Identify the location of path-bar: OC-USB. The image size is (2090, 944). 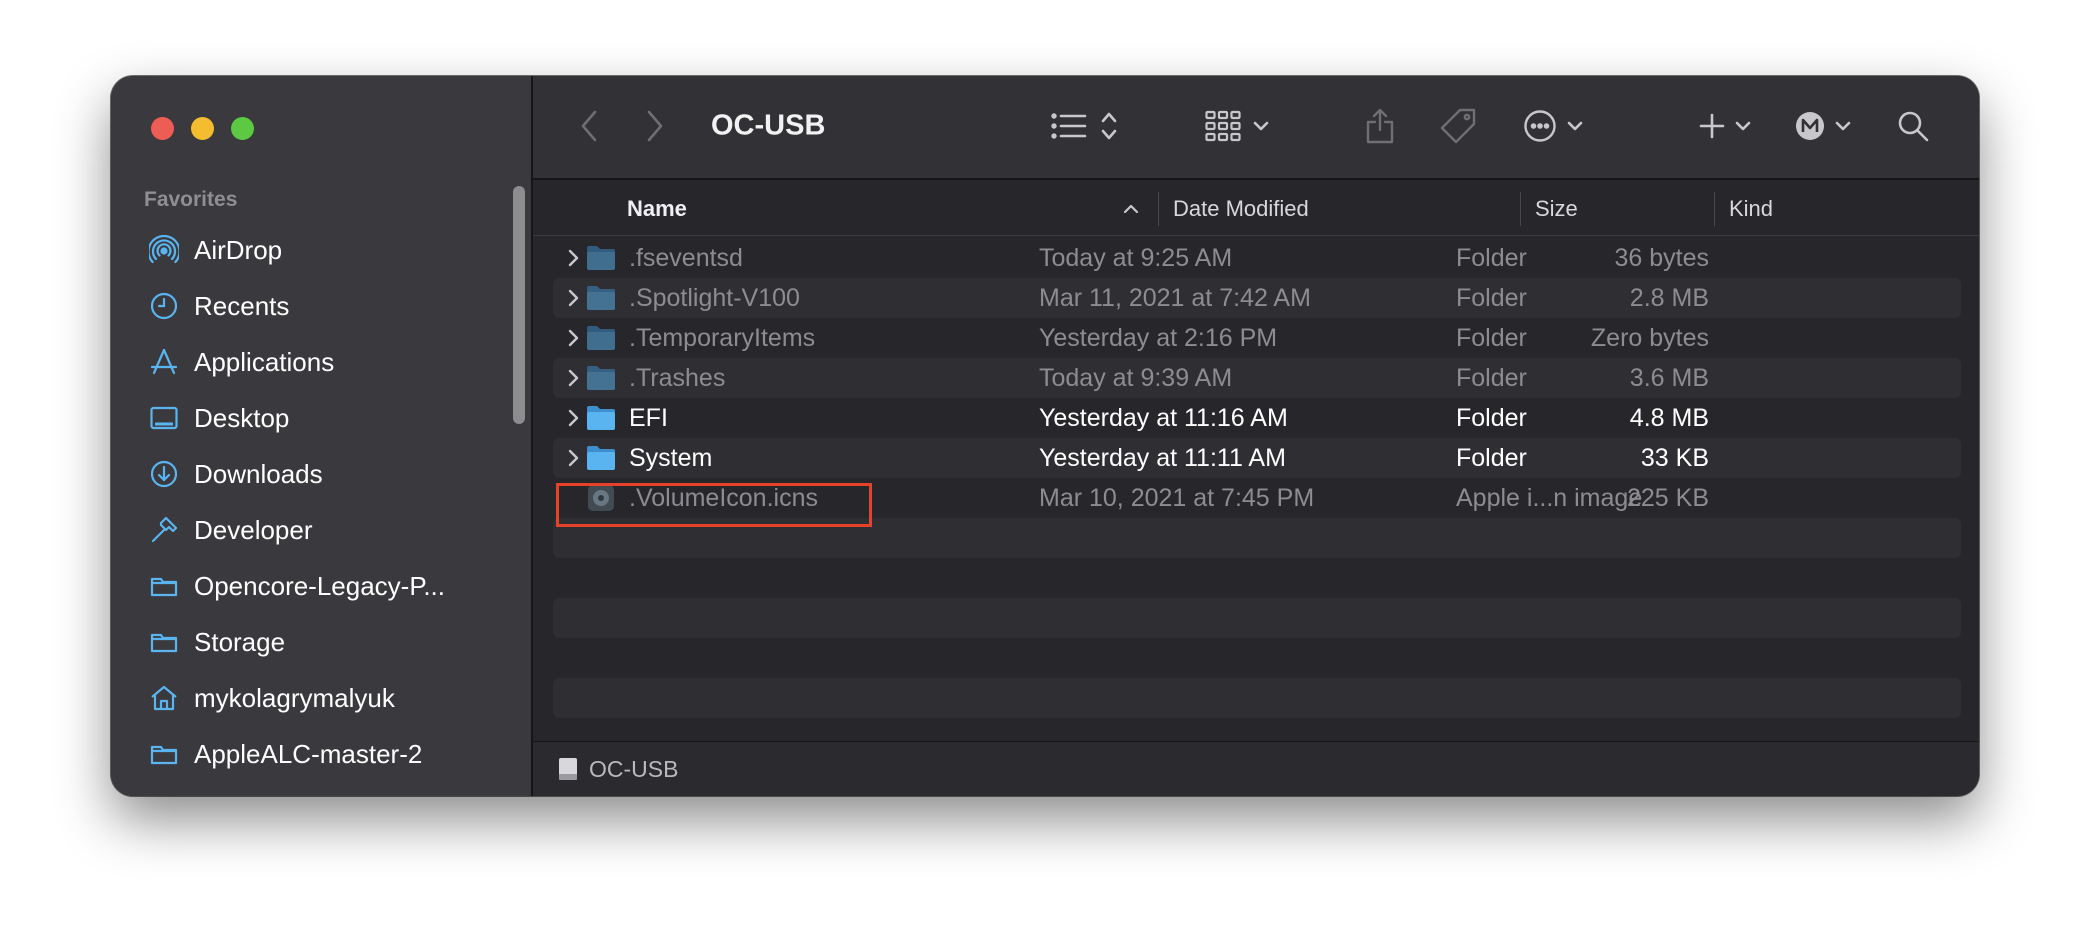
(1256, 768).